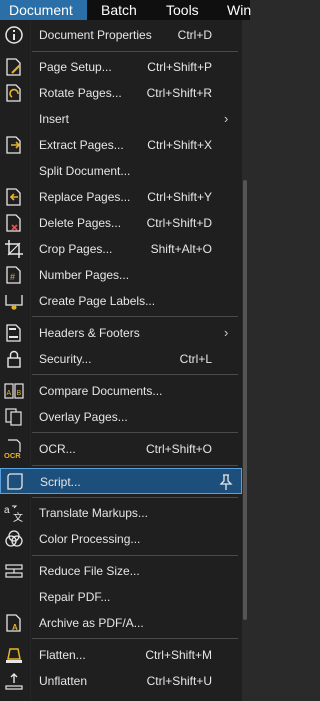  Describe the element at coordinates (12, 455) in the screenshot. I see `svg-text: OCR` at that location.